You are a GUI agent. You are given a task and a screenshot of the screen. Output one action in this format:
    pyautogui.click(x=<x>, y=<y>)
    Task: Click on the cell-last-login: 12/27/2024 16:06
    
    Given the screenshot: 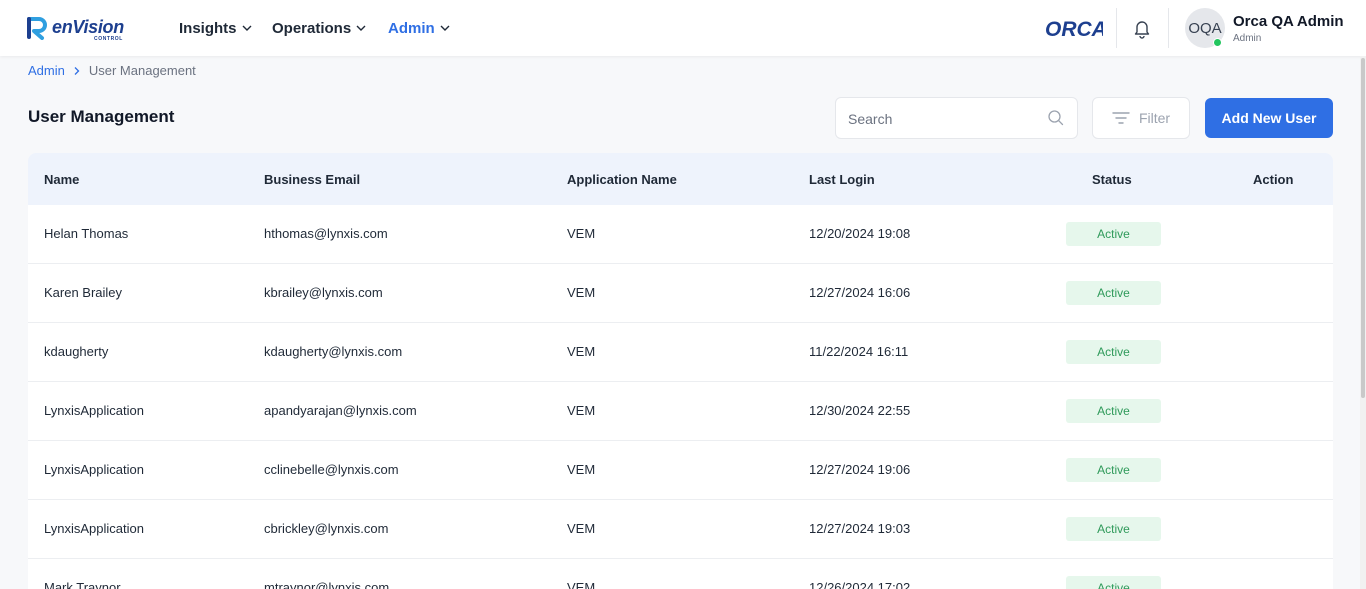 What is the action you would take?
    pyautogui.click(x=860, y=292)
    